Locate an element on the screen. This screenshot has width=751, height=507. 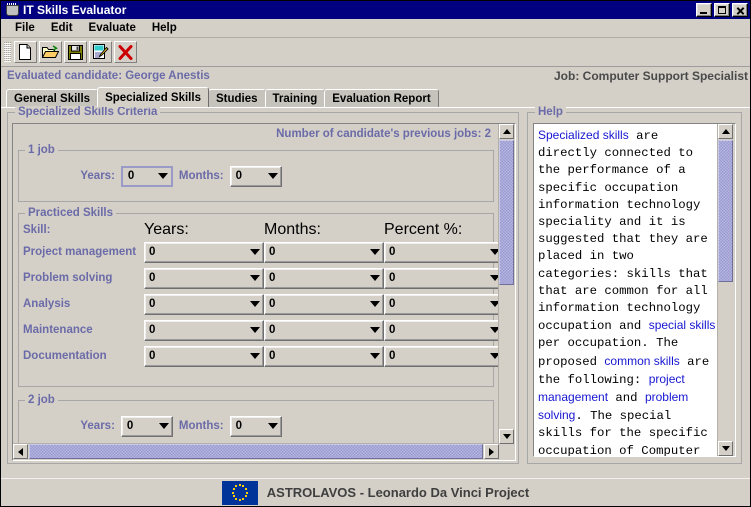
scroll-left-button is located at coordinates (20, 451).